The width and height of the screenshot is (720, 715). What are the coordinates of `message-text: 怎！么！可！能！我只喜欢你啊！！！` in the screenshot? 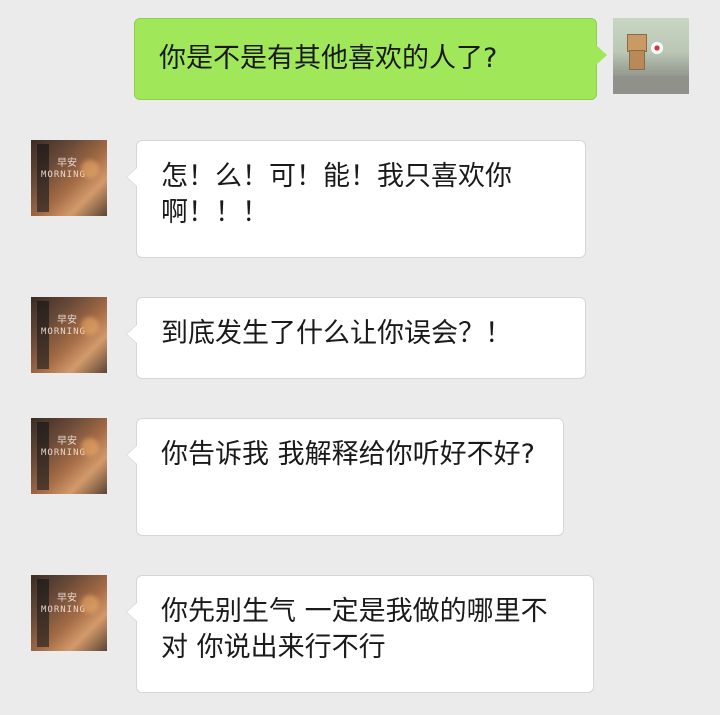 It's located at (336, 194).